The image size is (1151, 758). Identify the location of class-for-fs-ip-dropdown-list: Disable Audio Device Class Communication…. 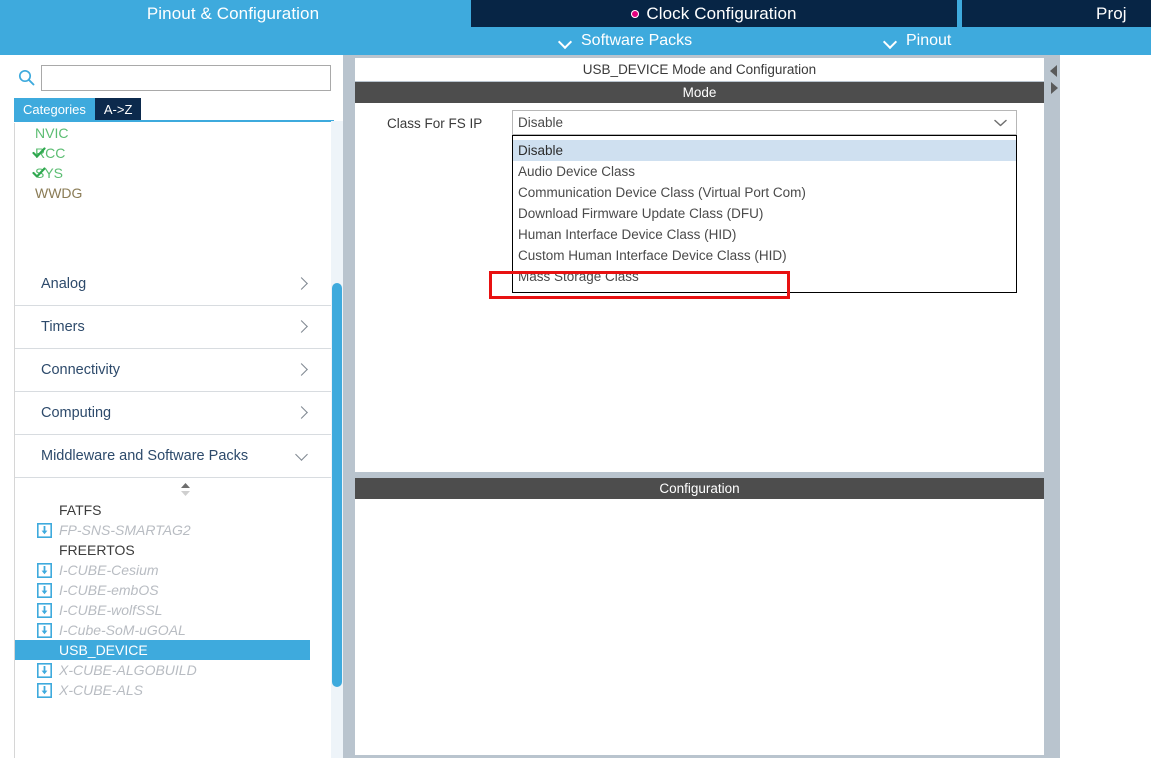
(764, 214).